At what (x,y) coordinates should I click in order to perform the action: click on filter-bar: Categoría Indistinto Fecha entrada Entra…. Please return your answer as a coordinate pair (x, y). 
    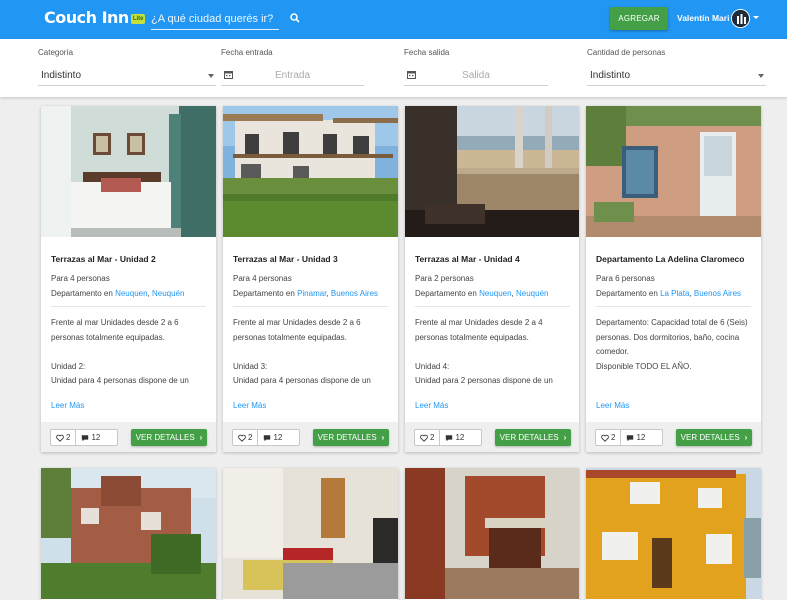
    Looking at the image, I should click on (393, 68).